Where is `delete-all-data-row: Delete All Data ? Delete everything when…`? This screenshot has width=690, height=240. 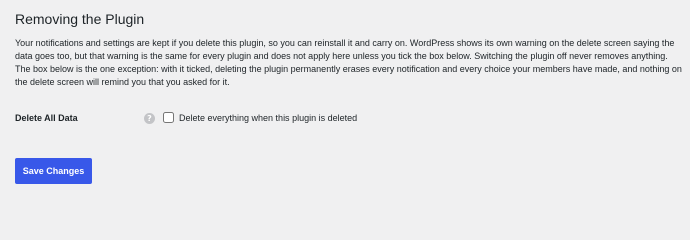 delete-all-data-row: Delete All Data ? Delete everything when… is located at coordinates (345, 119).